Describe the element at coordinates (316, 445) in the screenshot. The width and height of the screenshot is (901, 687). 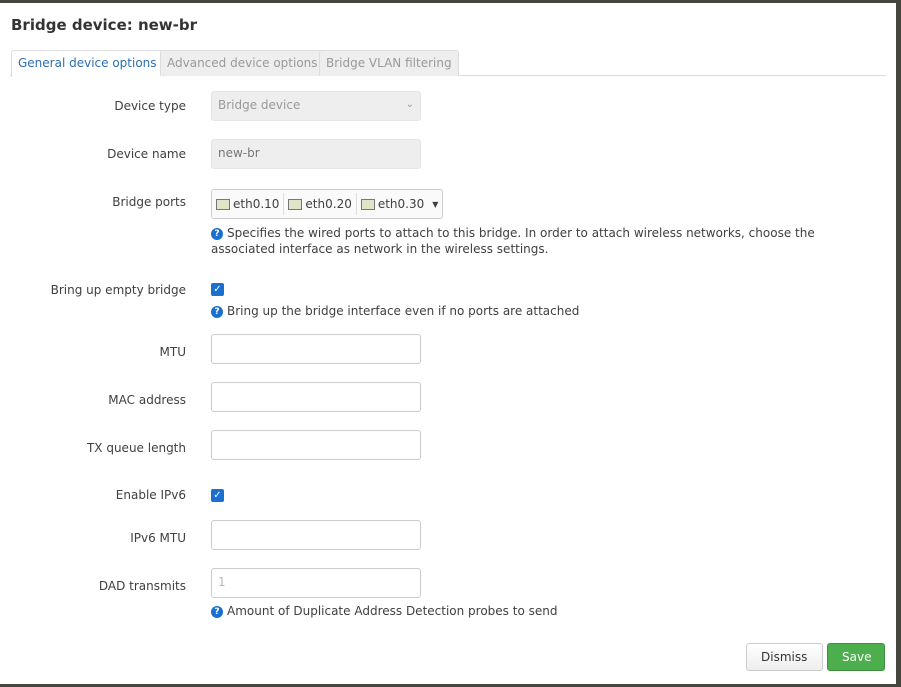
I see `txqueue-input` at that location.